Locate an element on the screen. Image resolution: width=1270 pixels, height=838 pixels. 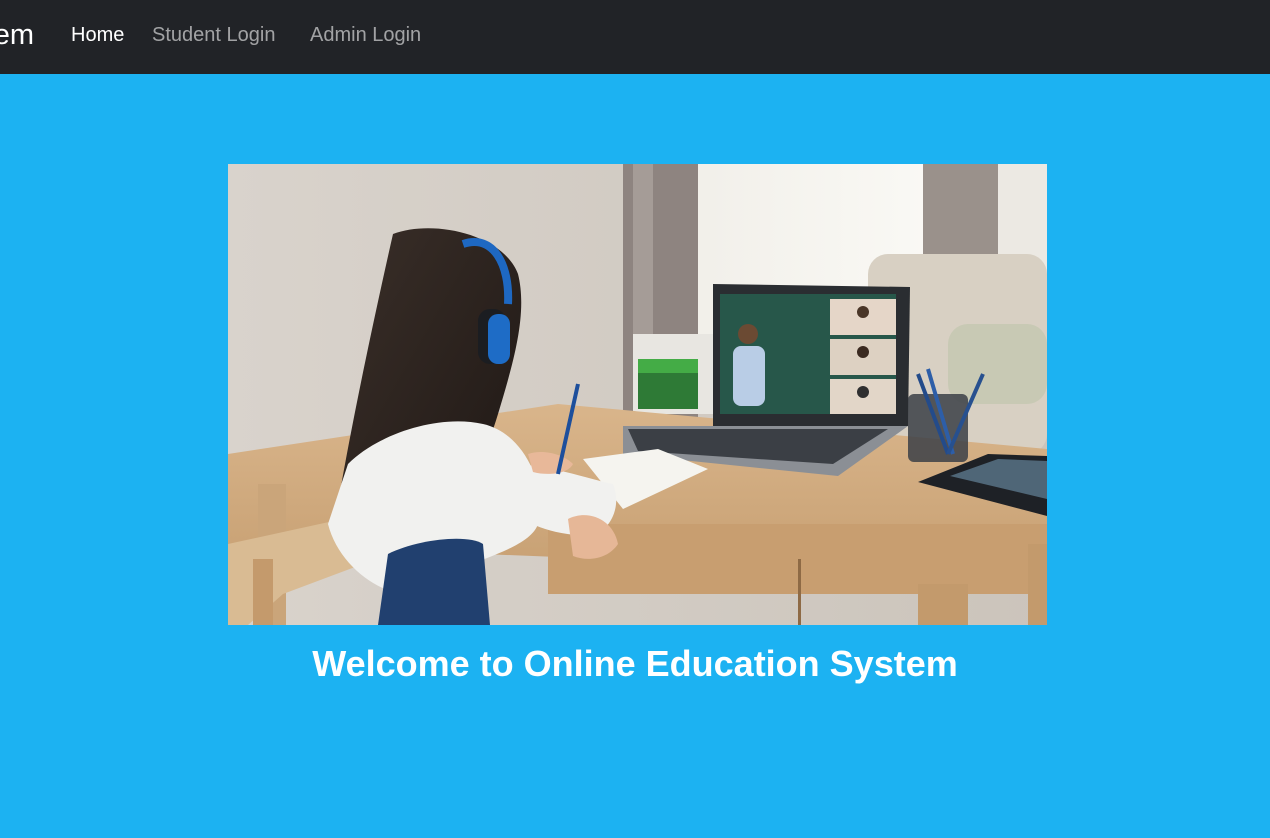
nav-link-admin-login: Admin Login is located at coordinates (365, 35).